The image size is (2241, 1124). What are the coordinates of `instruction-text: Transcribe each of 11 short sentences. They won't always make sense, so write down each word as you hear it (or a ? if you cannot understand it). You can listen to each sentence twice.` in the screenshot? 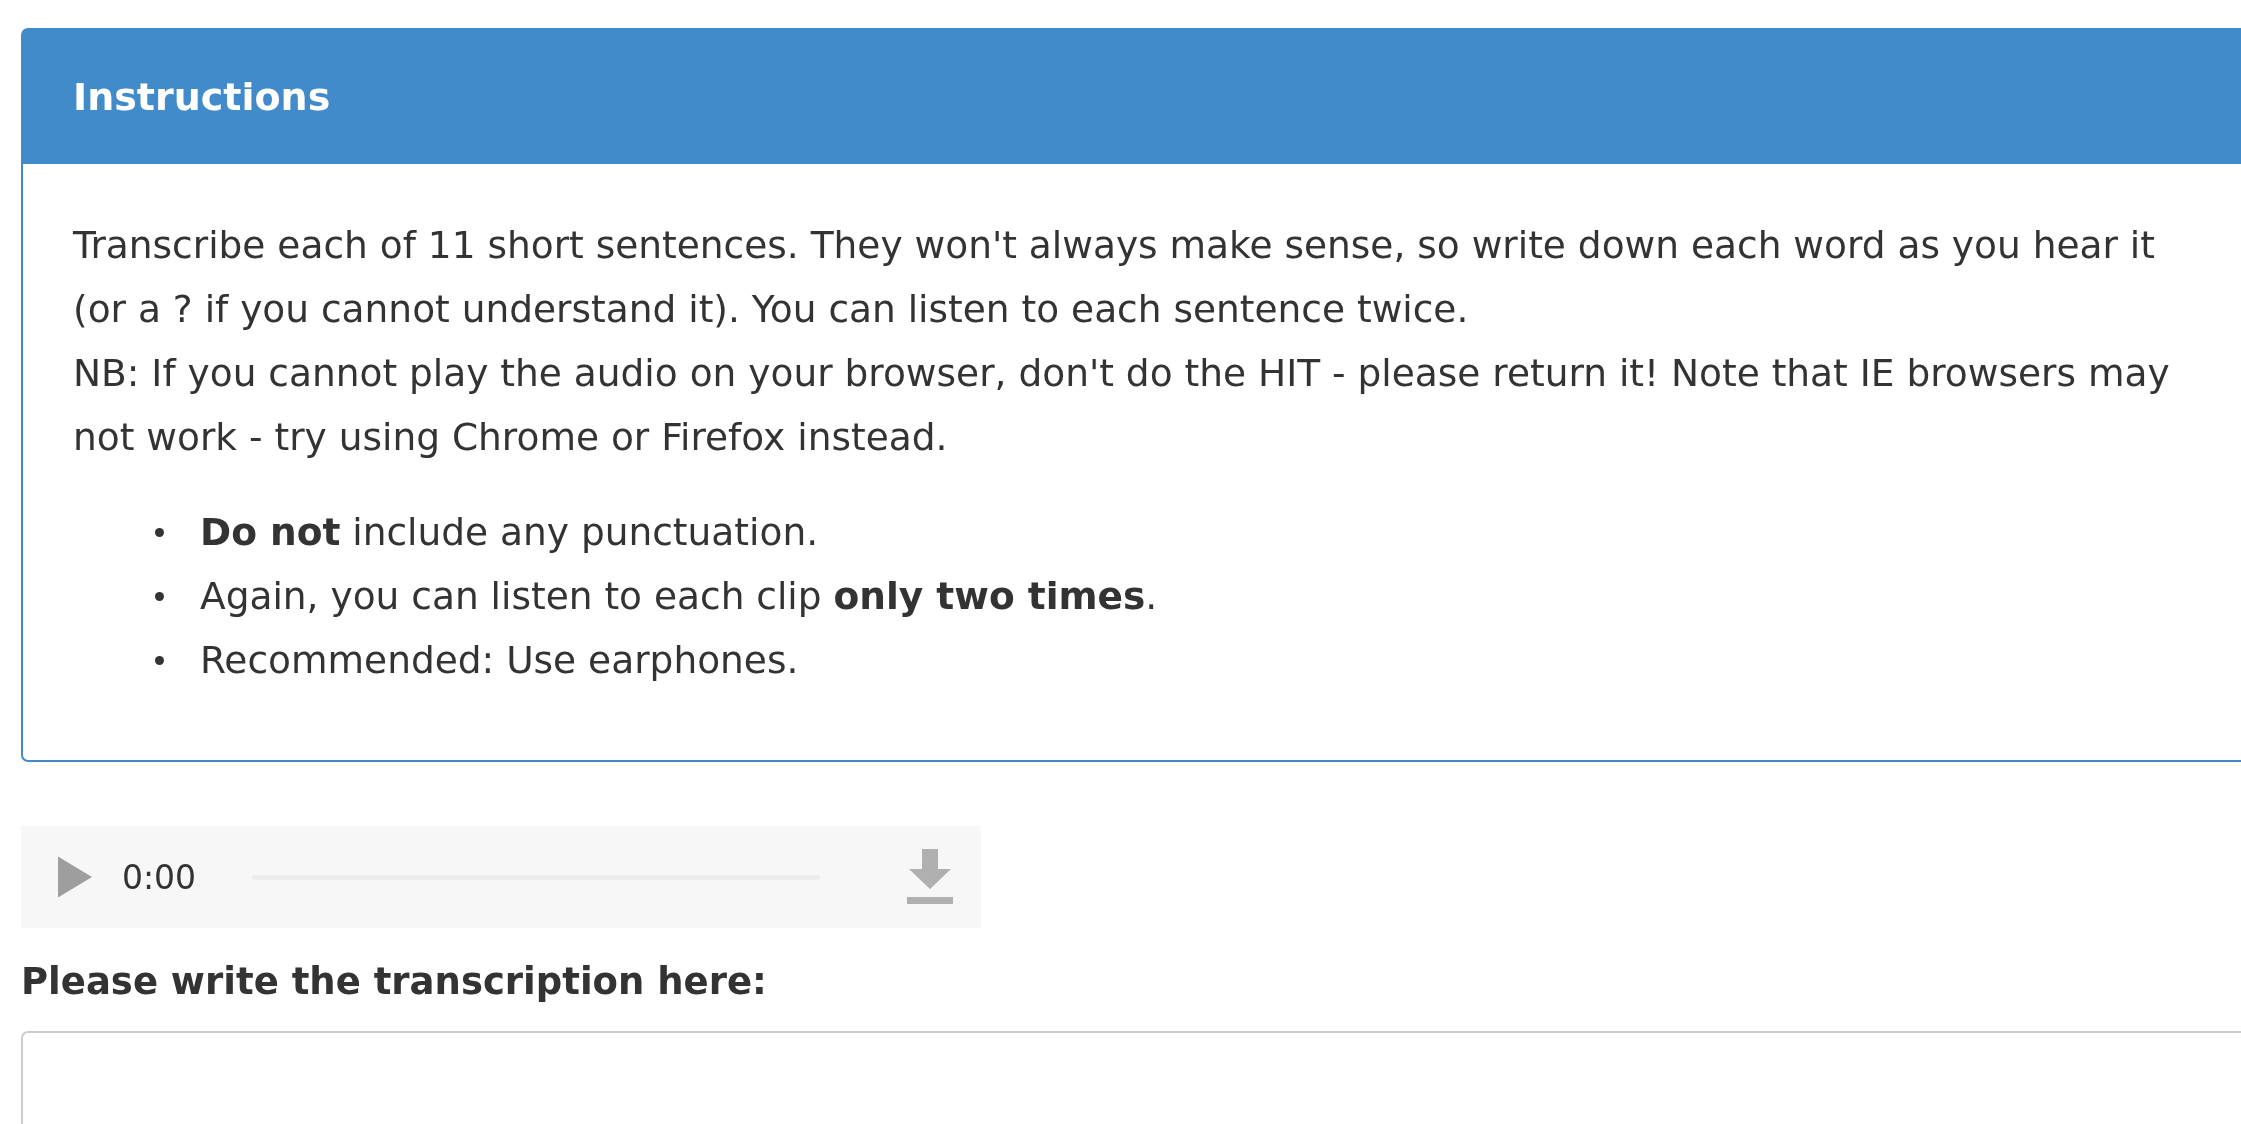 It's located at (1114, 277).